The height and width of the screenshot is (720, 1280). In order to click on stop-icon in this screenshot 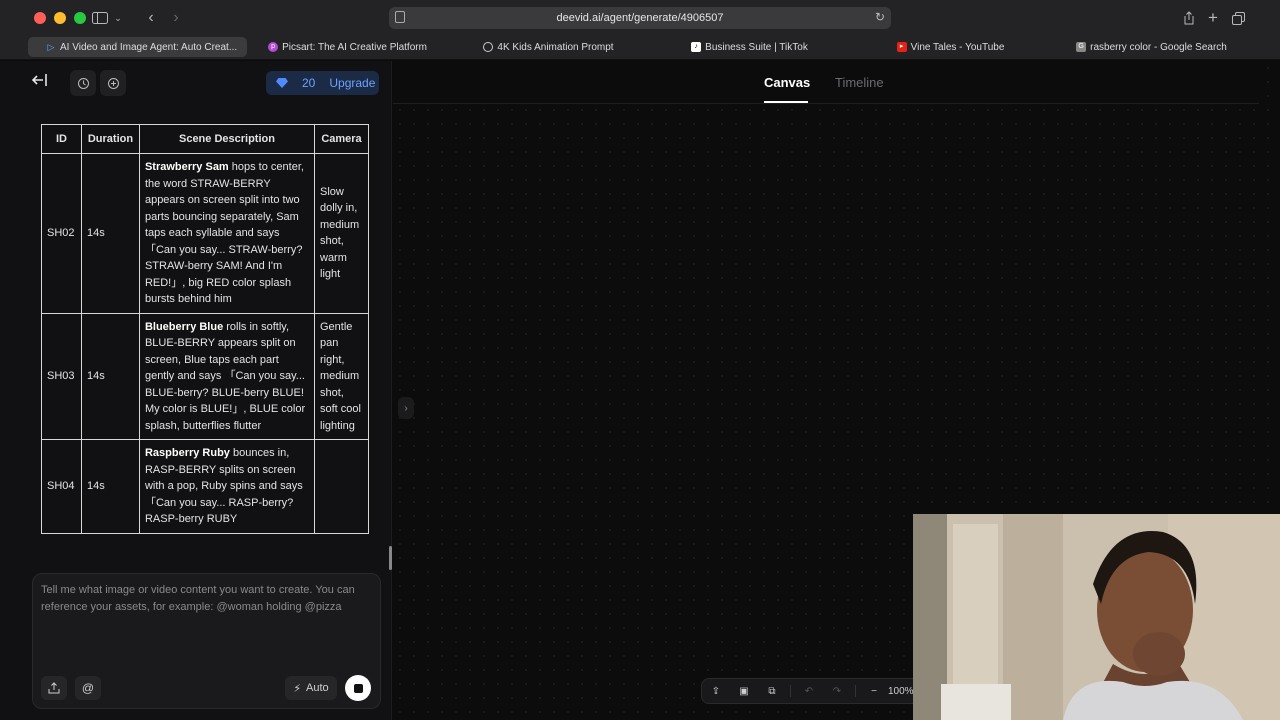, I will do `click(358, 688)`.